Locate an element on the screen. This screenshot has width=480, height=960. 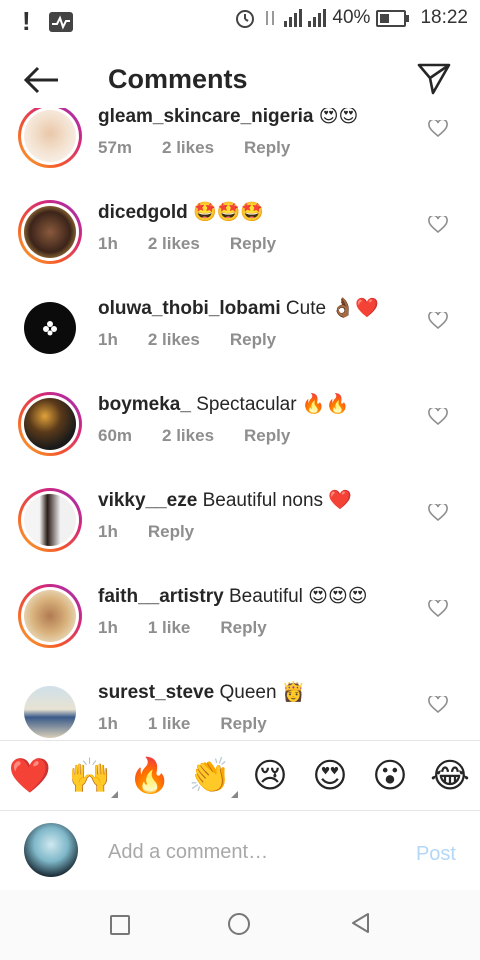
comment-username: oluwa_thobi_lobami is located at coordinates (189, 308).